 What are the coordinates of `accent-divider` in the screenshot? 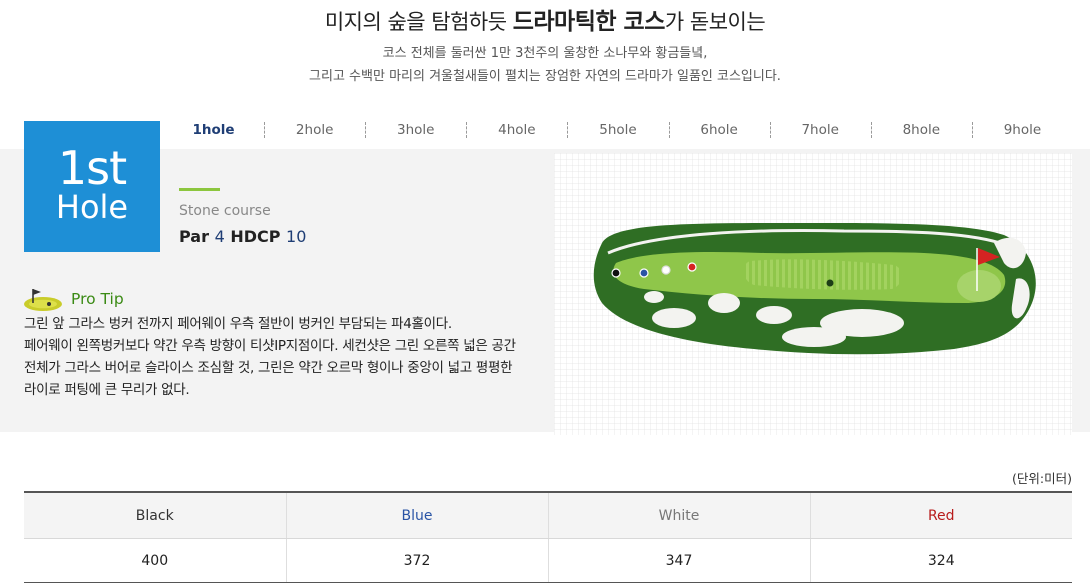 It's located at (199, 189).